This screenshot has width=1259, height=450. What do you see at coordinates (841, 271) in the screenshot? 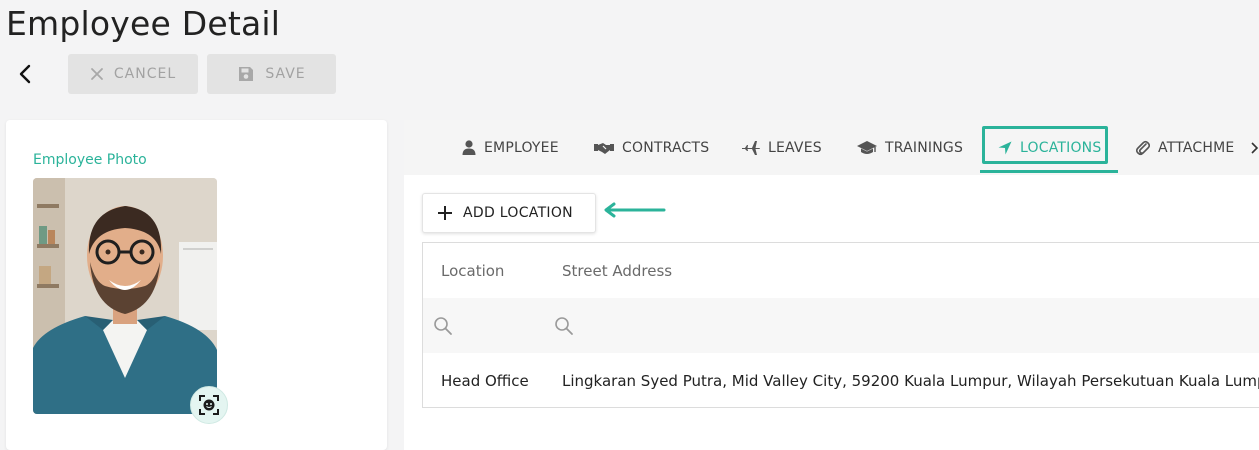
I see `table-header-row: Location Street Address` at bounding box center [841, 271].